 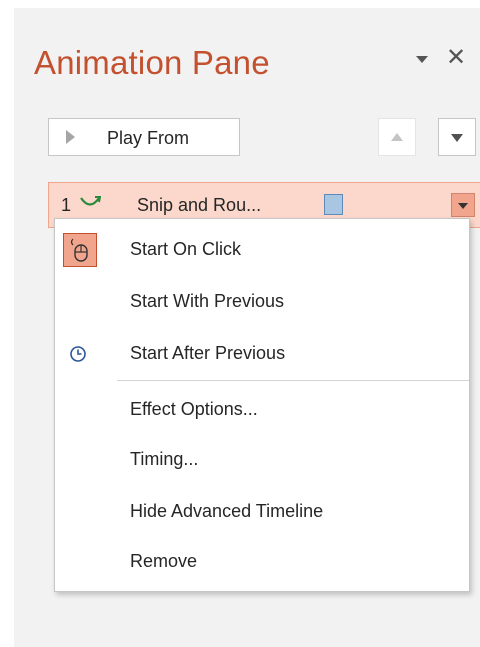 I want to click on arrow-up-icon, so click(x=397, y=137).